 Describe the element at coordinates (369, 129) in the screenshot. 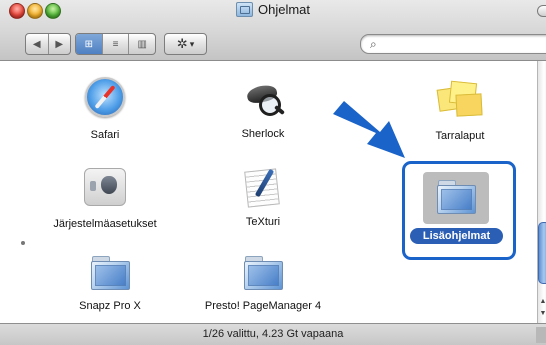

I see `pointer-arrow-icon` at that location.